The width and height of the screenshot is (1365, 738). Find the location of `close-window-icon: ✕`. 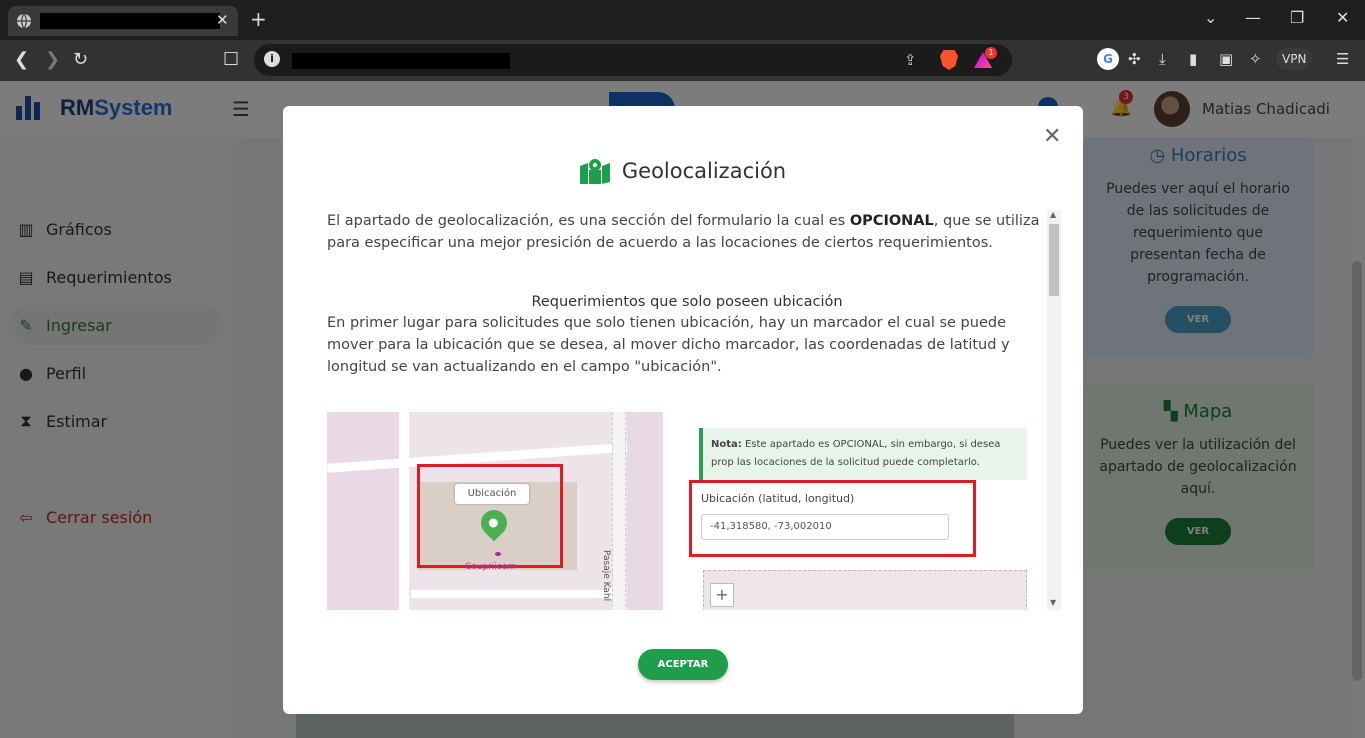

close-window-icon: ✕ is located at coordinates (1342, 17).